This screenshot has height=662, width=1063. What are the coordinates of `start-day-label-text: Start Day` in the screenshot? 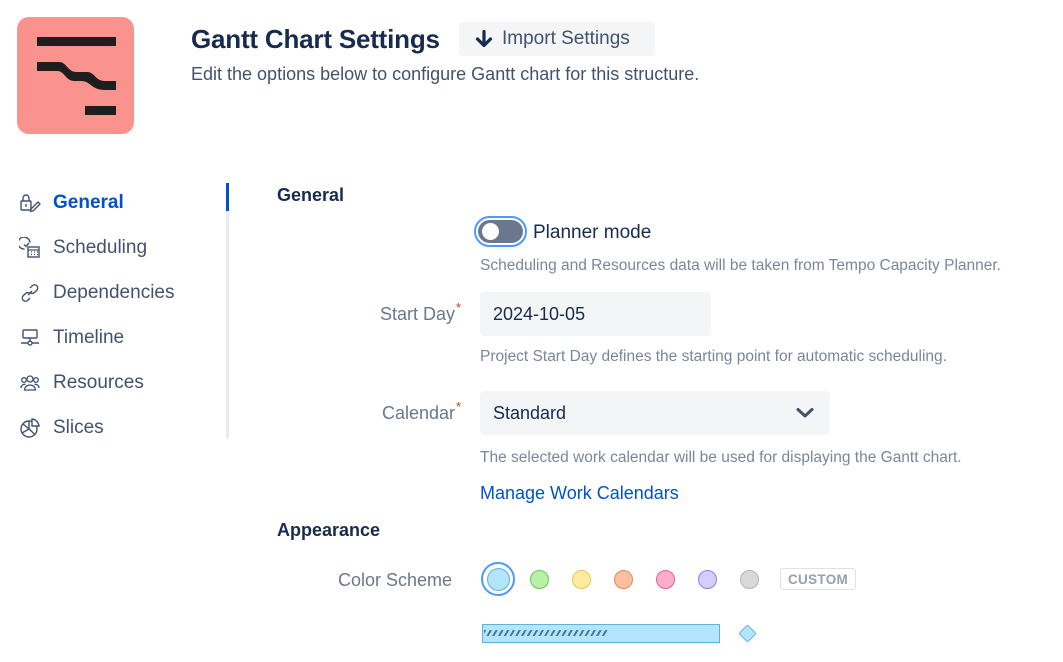 It's located at (418, 314).